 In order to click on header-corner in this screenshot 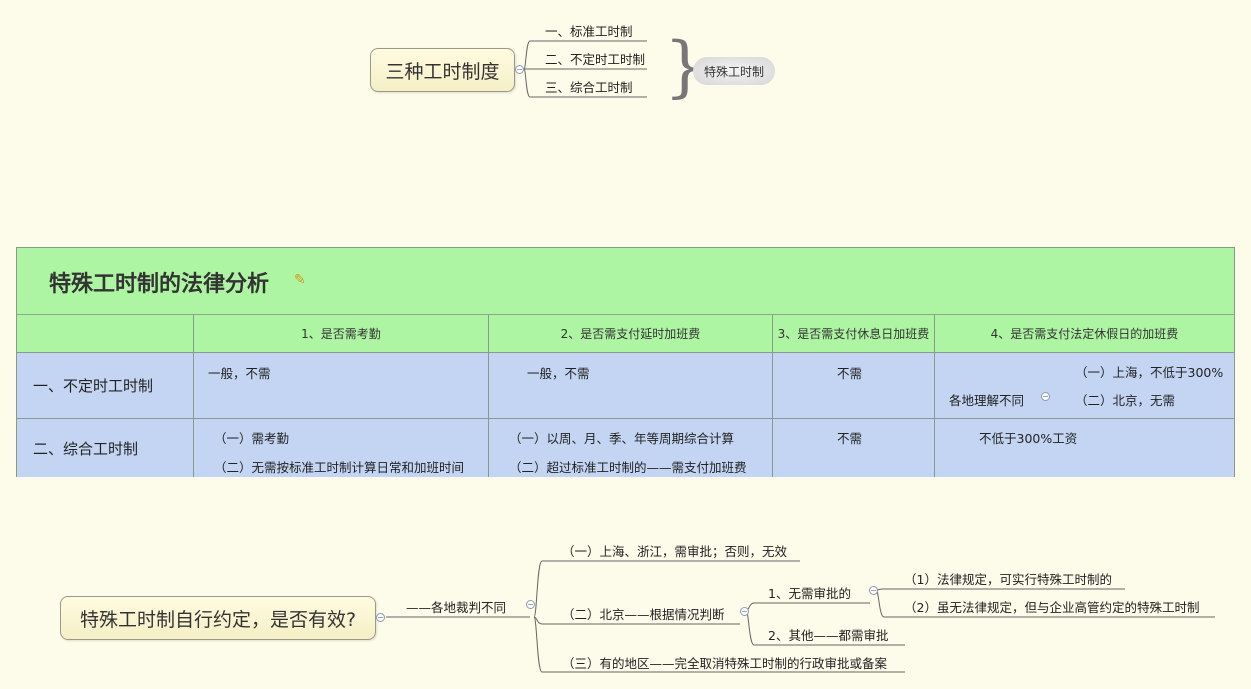, I will do `click(105, 334)`.